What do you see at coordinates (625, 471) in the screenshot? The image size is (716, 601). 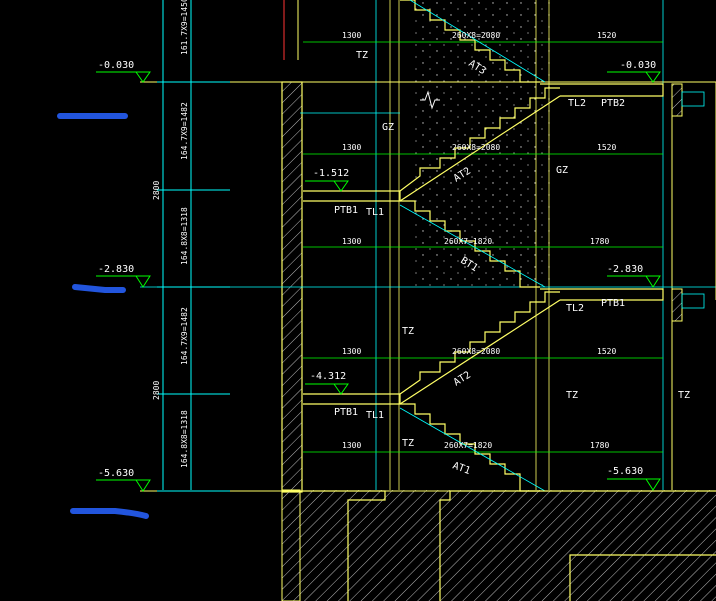 I see `elev-e5-right: -5.630` at bounding box center [625, 471].